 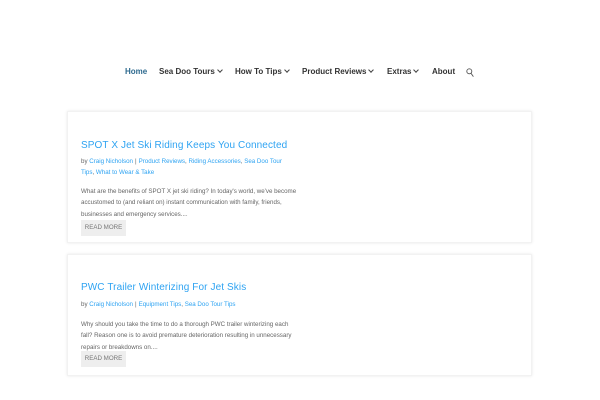 What do you see at coordinates (162, 161) in the screenshot?
I see `category-link: Product Reviews` at bounding box center [162, 161].